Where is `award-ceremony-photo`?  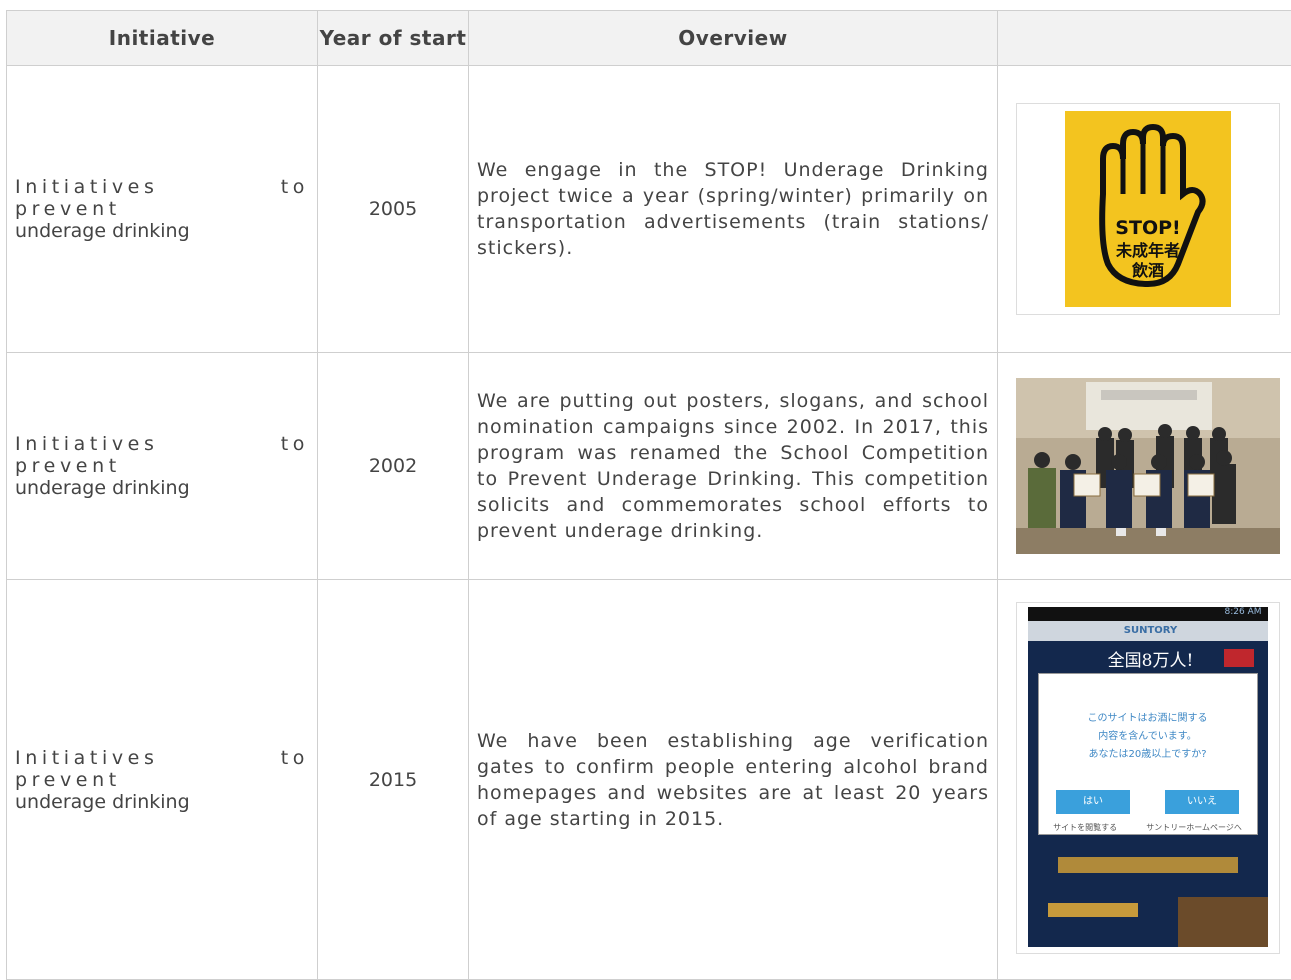
award-ceremony-photo is located at coordinates (1148, 466).